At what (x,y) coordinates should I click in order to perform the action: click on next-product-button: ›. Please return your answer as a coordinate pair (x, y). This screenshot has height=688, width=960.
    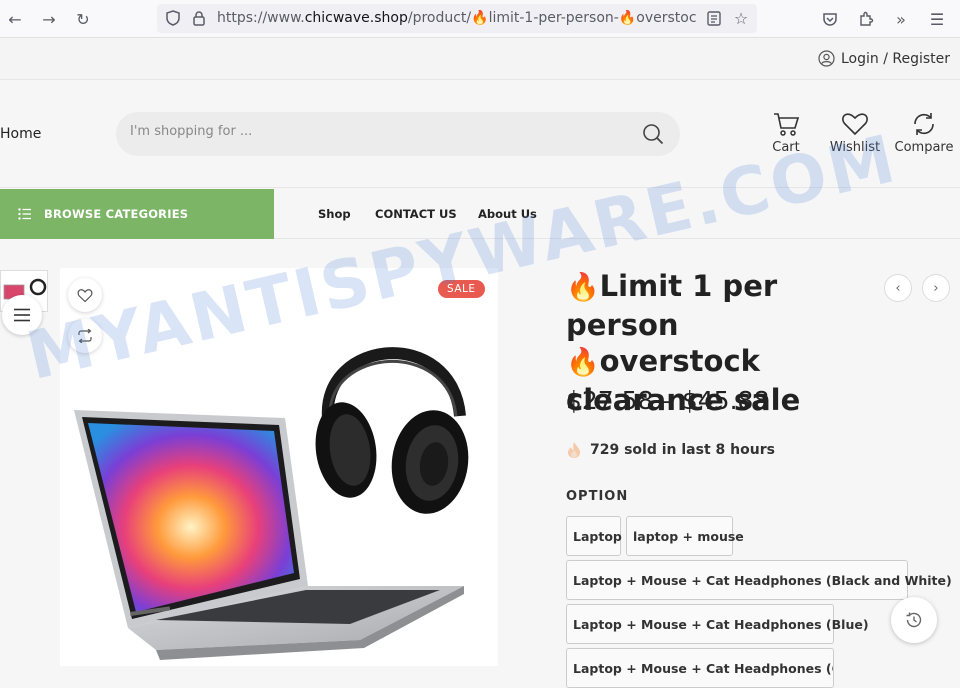
    Looking at the image, I should click on (936, 288).